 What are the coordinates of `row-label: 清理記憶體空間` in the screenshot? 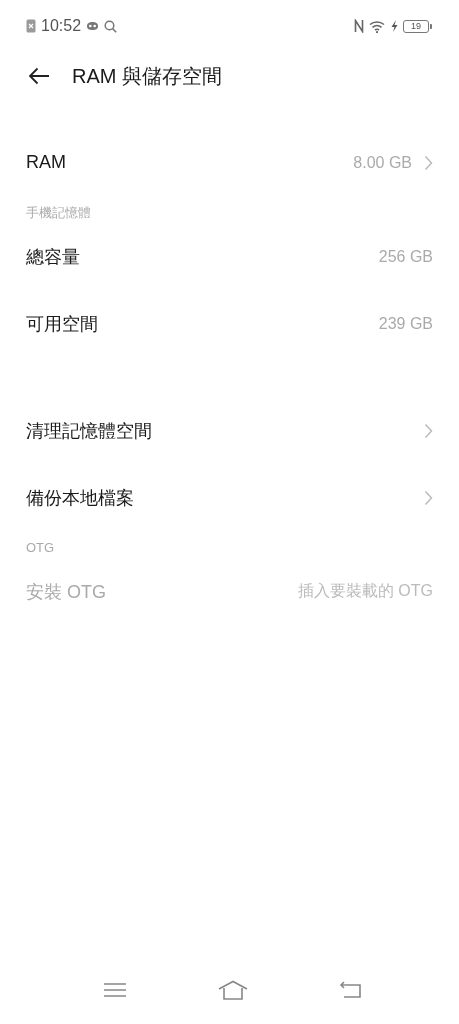 It's located at (89, 430).